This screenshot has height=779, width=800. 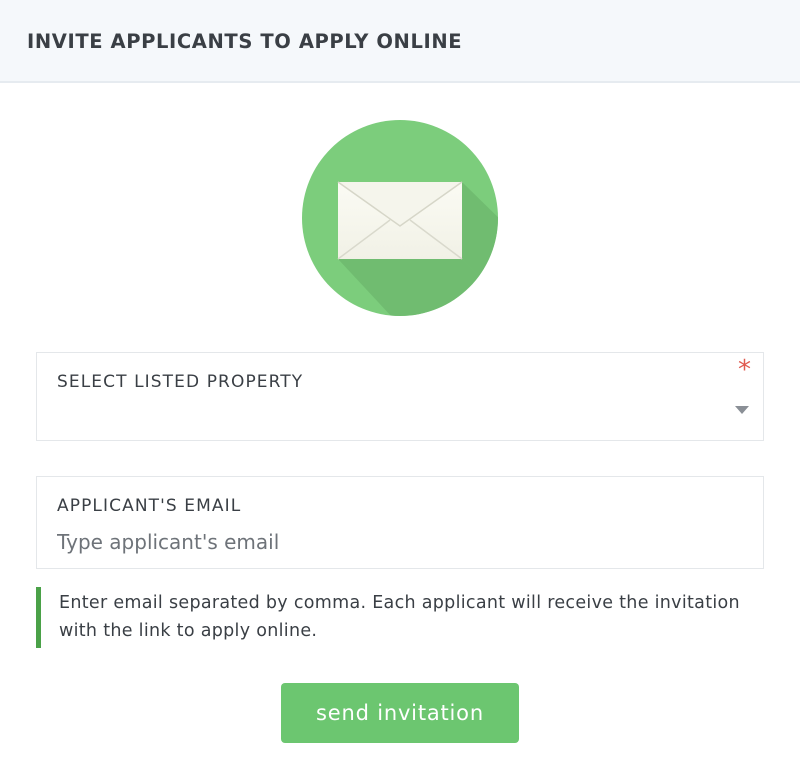 What do you see at coordinates (245, 41) in the screenshot?
I see `page-title: INVITE APPLICANTS TO APPLY ONLINE` at bounding box center [245, 41].